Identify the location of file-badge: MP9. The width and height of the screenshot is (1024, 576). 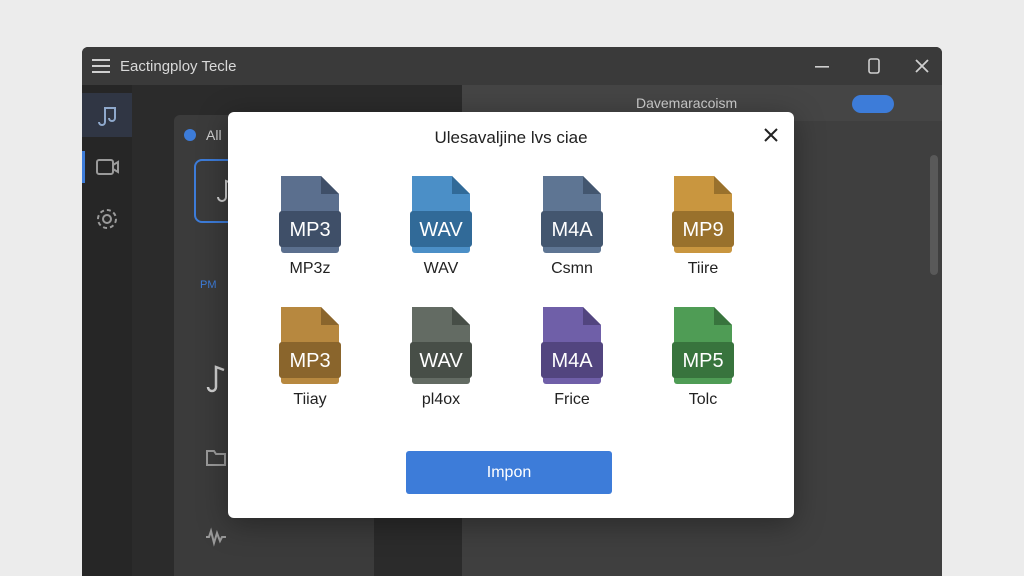
(702, 230).